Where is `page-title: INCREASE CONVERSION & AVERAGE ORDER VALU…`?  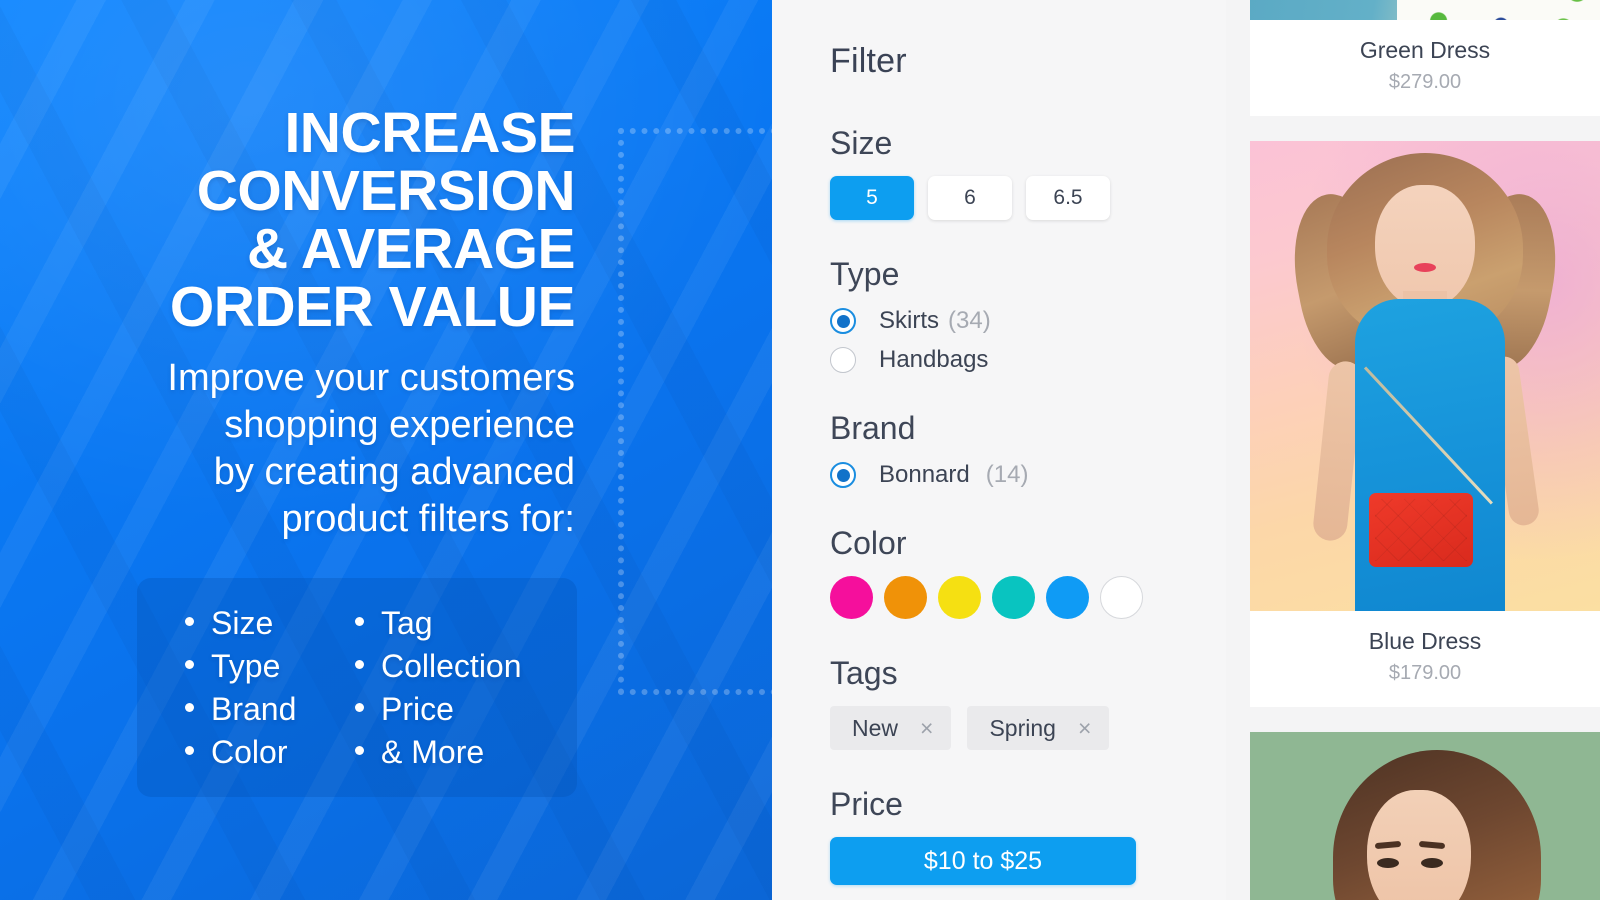 page-title: INCREASE CONVERSION & AVERAGE ORDER VALU… is located at coordinates (288, 220).